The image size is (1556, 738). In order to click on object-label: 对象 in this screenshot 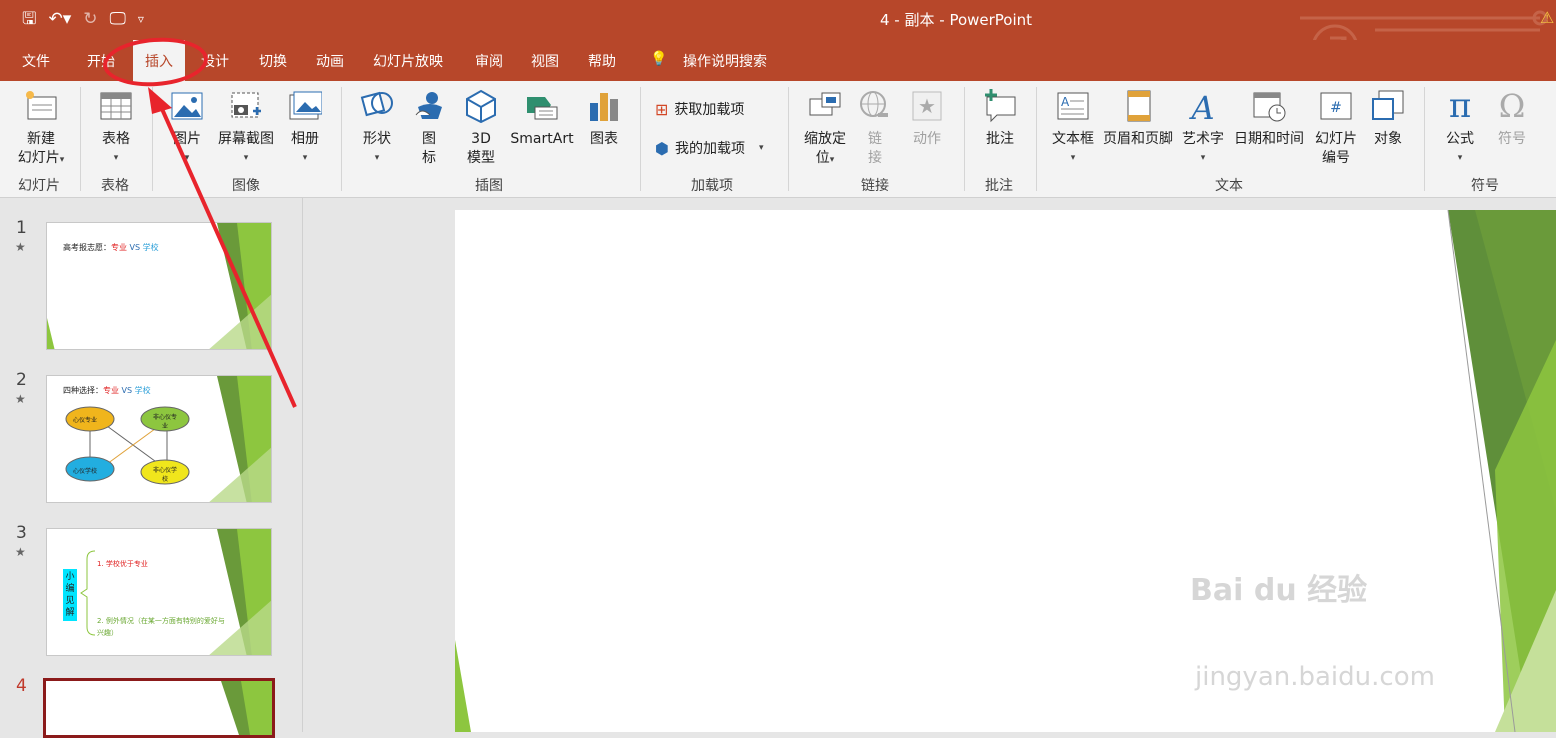, I will do `click(1388, 139)`.